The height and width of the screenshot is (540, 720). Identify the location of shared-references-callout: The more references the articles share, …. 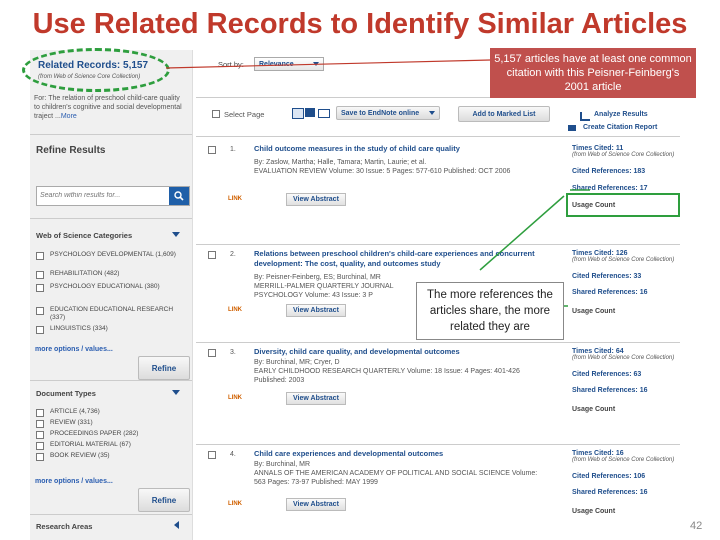
(490, 311).